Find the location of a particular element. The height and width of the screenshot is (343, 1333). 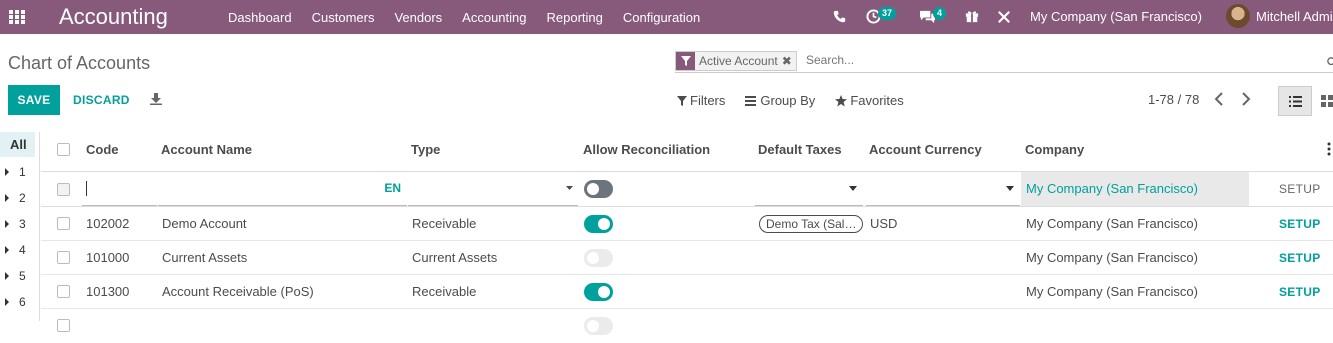

menu-reporting: Reporting is located at coordinates (575, 17).